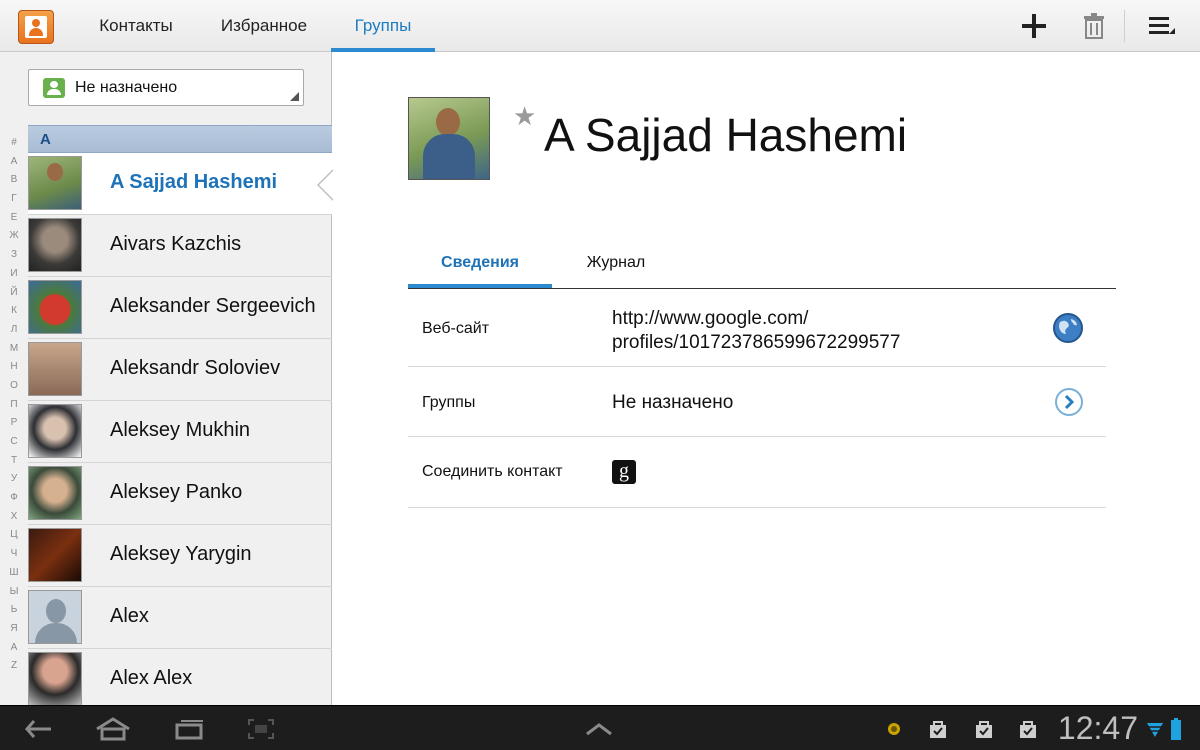 The width and height of the screenshot is (1200, 750). I want to click on contact-name: Aleksey Yarygin, so click(181, 554).